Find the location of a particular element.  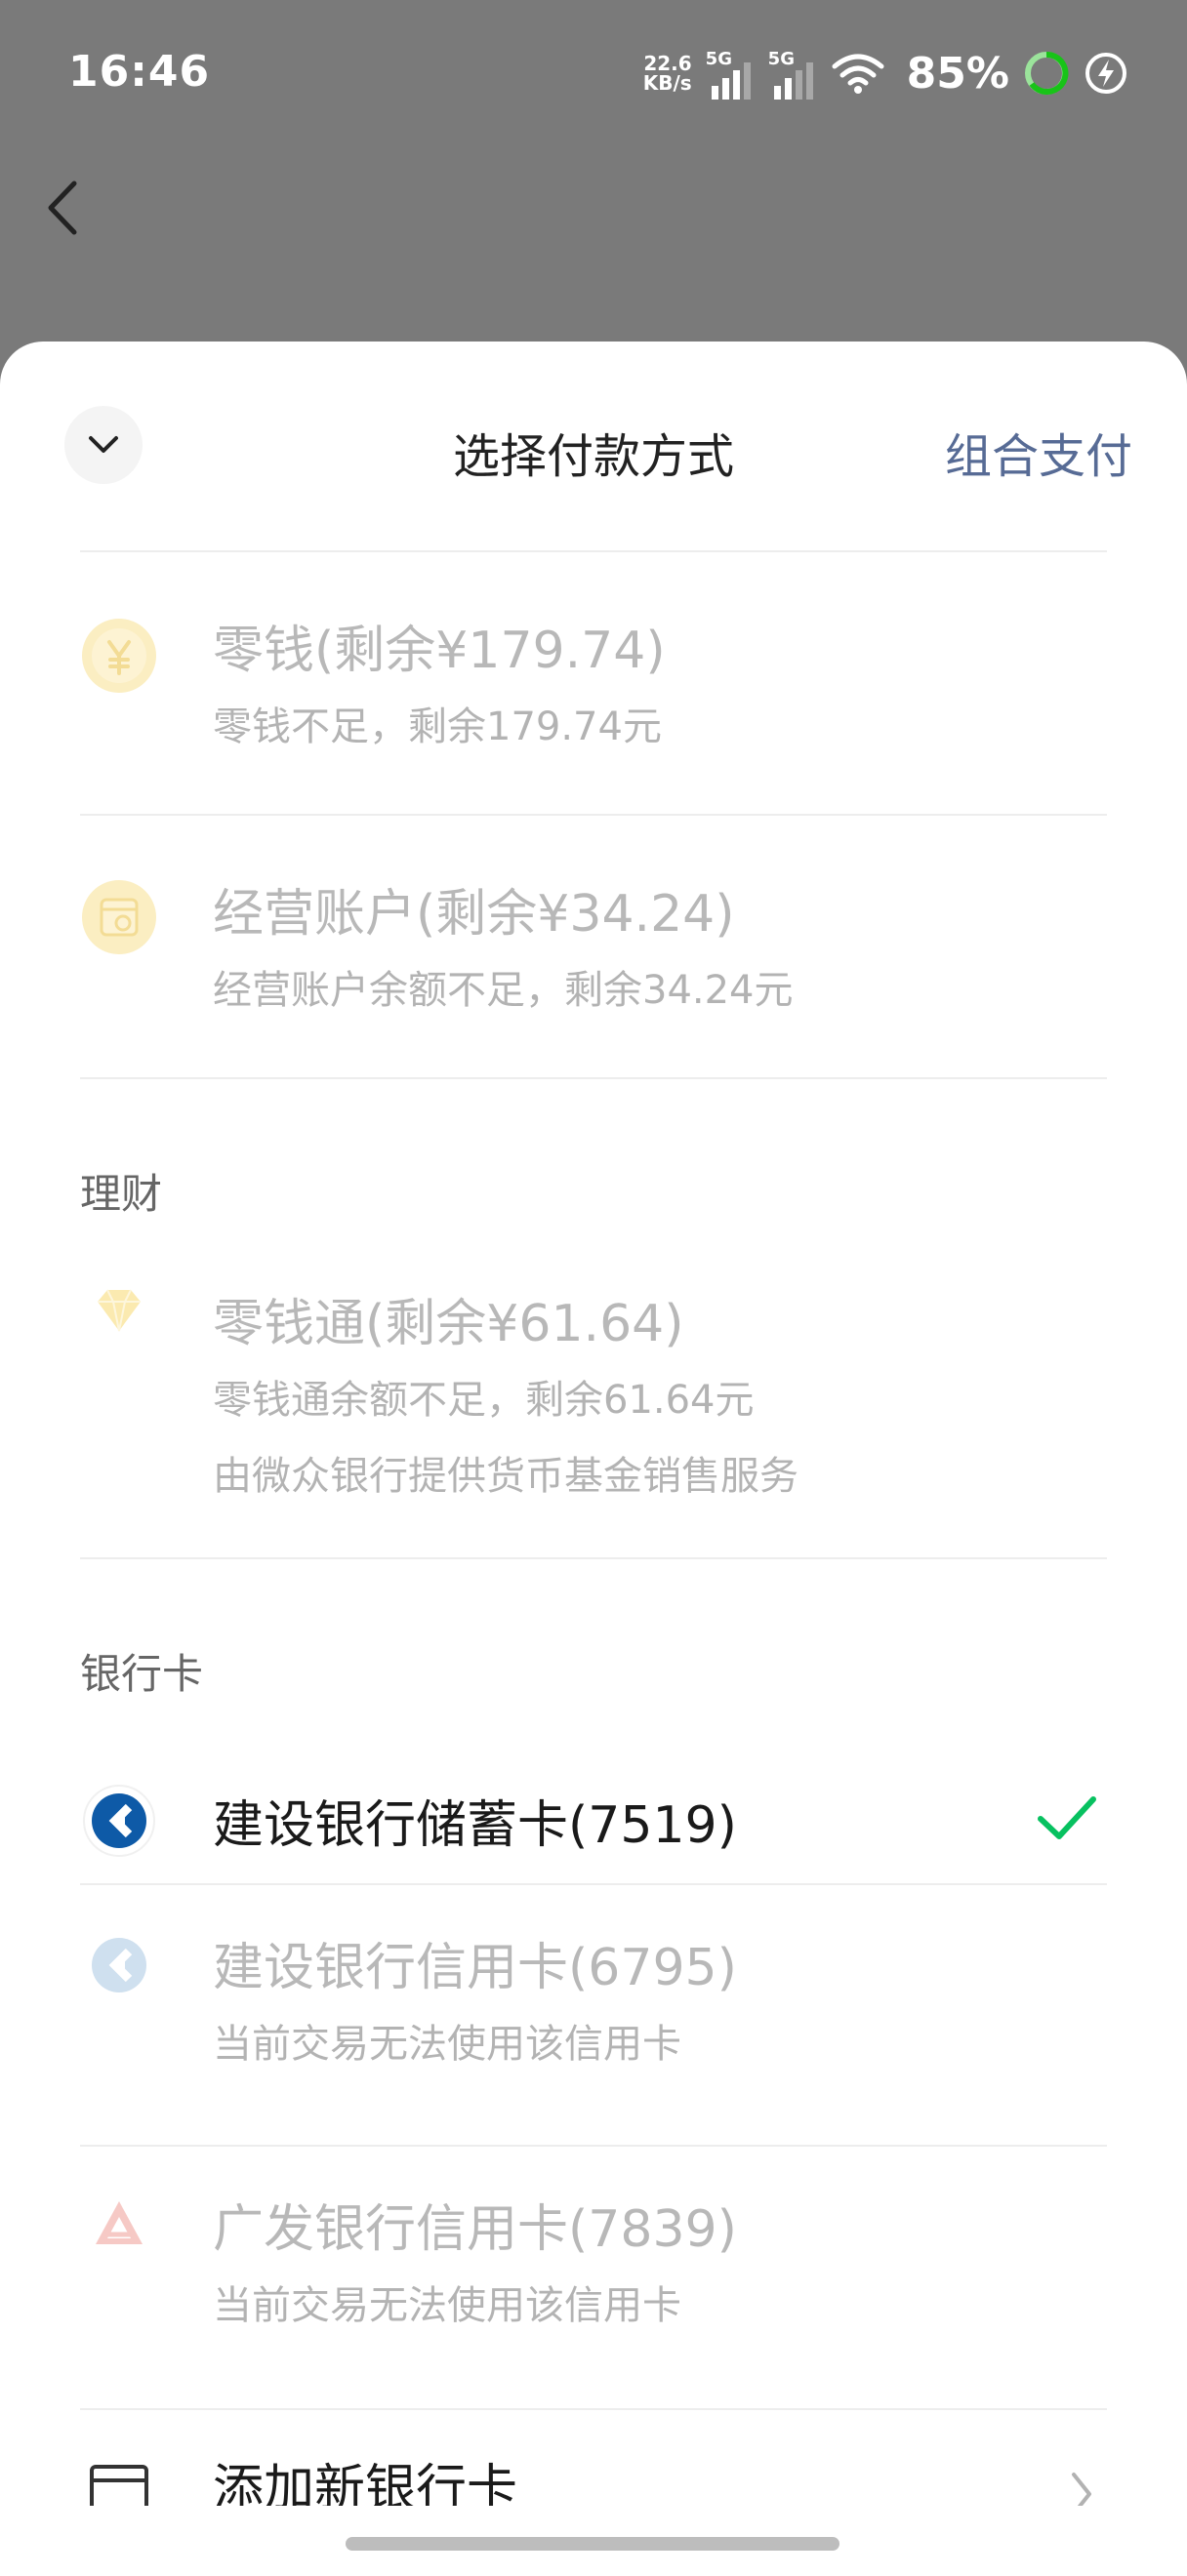

option-subtitle: 零钱通余额不足，剩余61.64元 is located at coordinates (484, 1400).